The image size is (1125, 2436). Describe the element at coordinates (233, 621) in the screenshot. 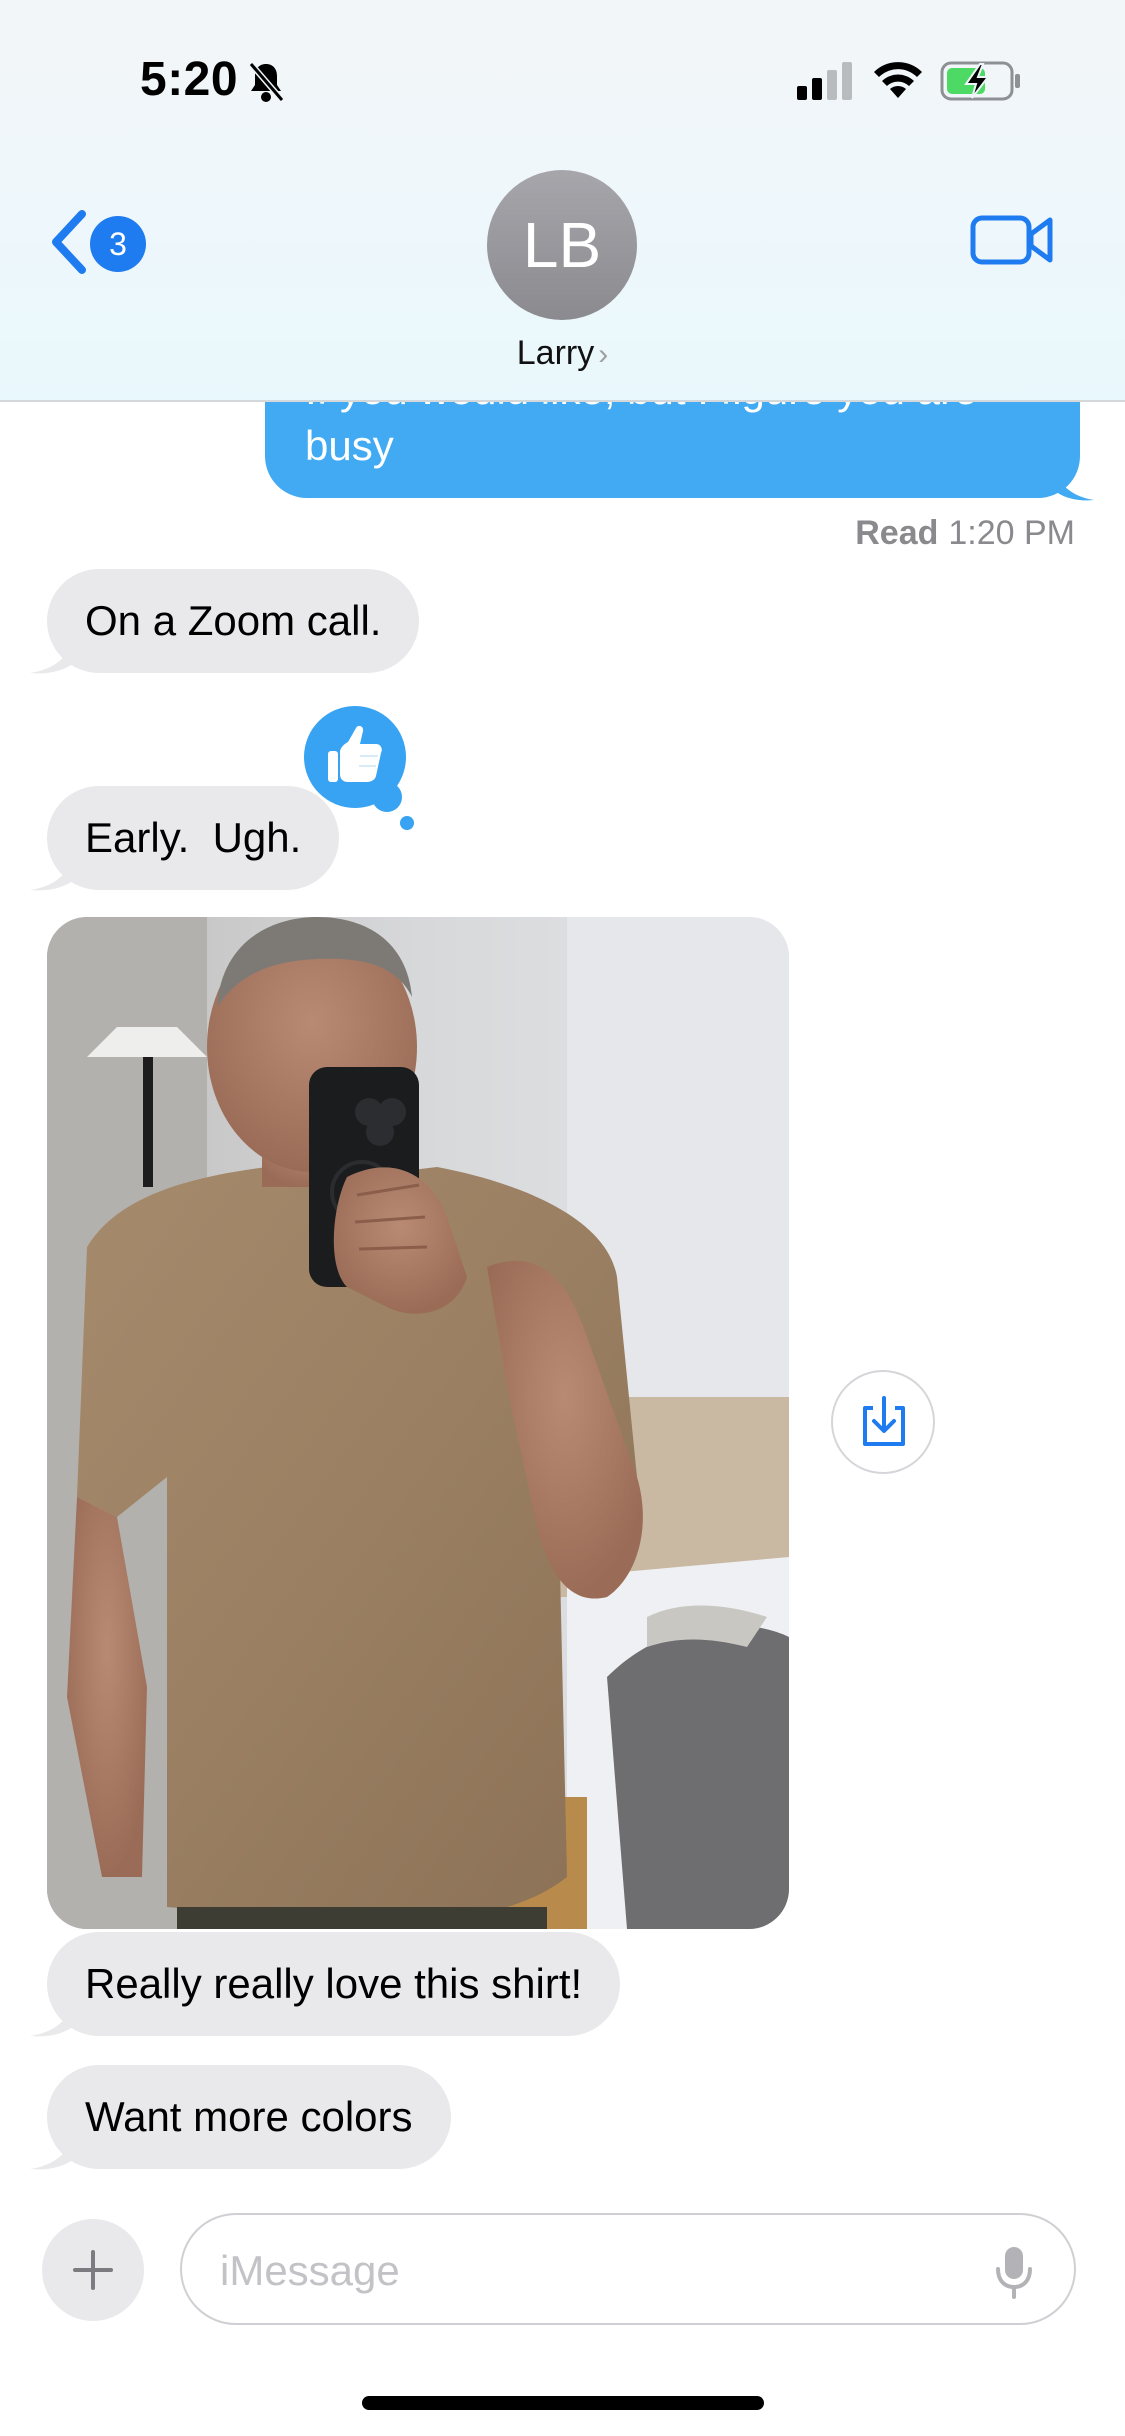

I see `received-message-bubble: On a Zoom call.` at that location.